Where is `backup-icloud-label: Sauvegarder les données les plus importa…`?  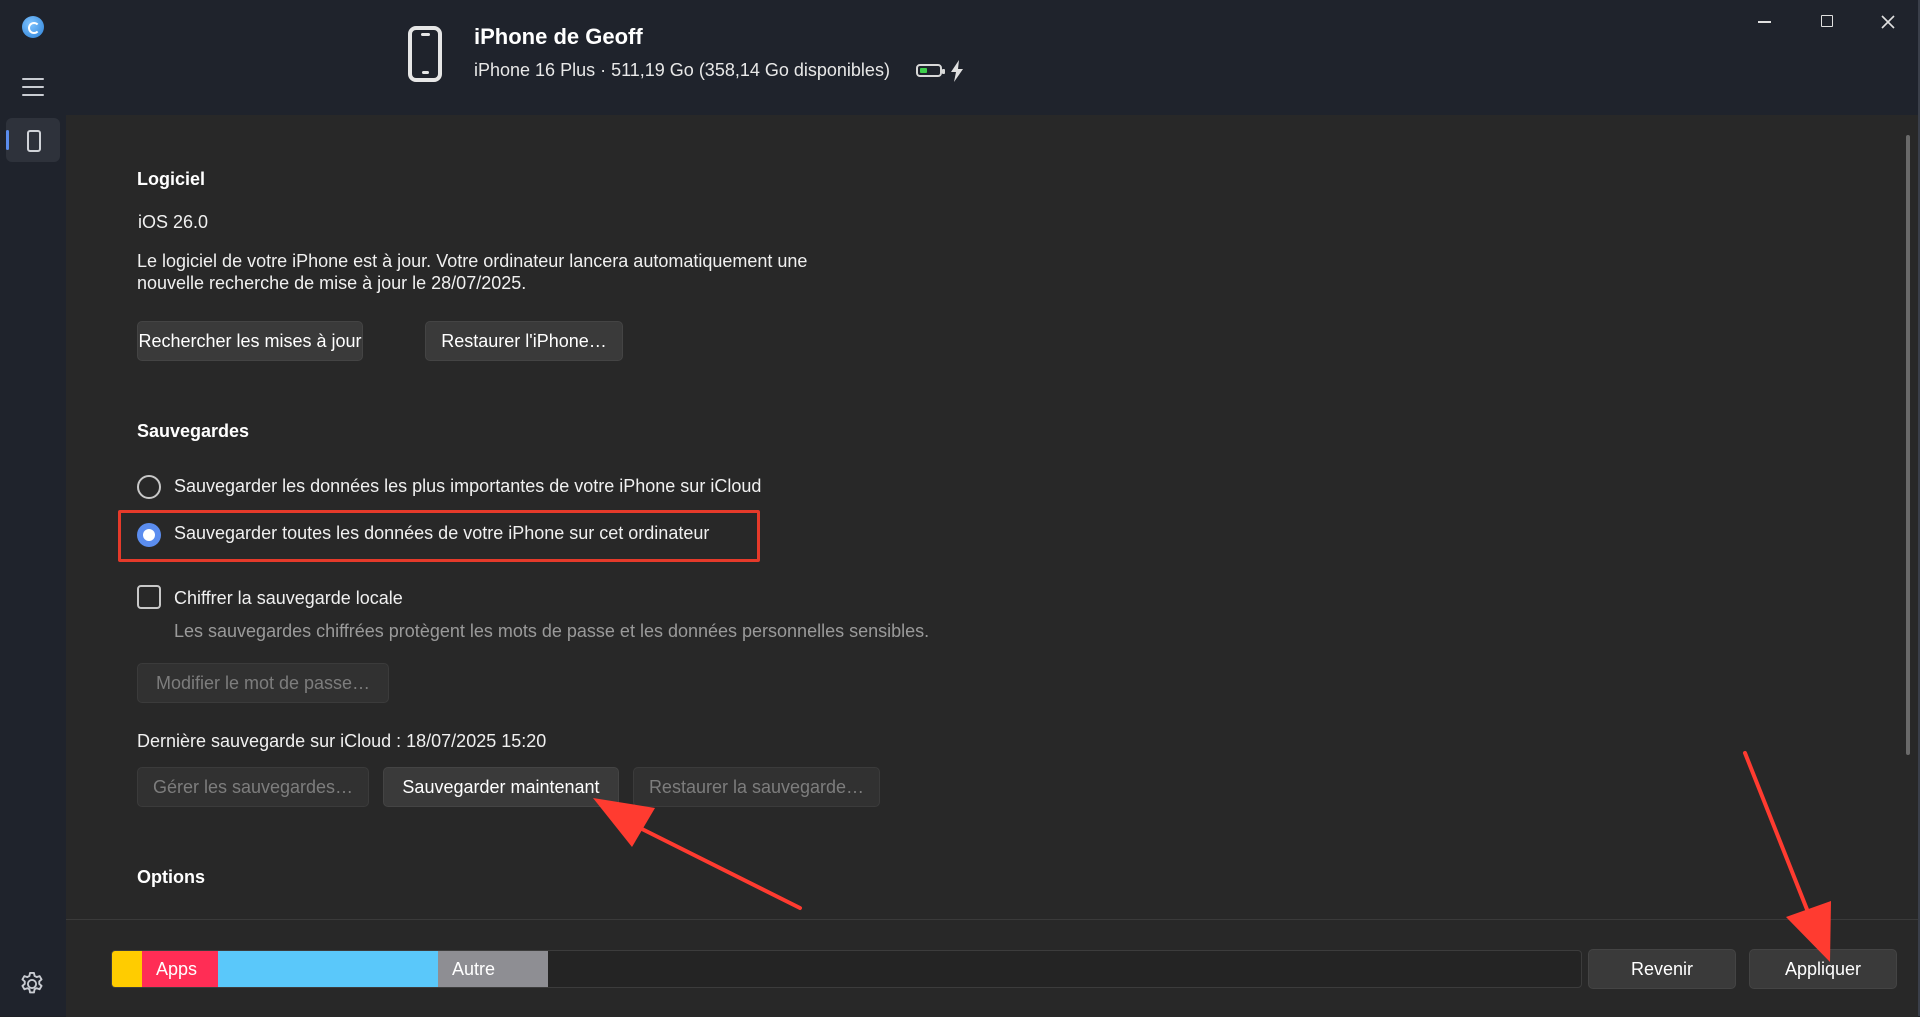
backup-icloud-label: Sauvegarder les données les plus importa… is located at coordinates (467, 486).